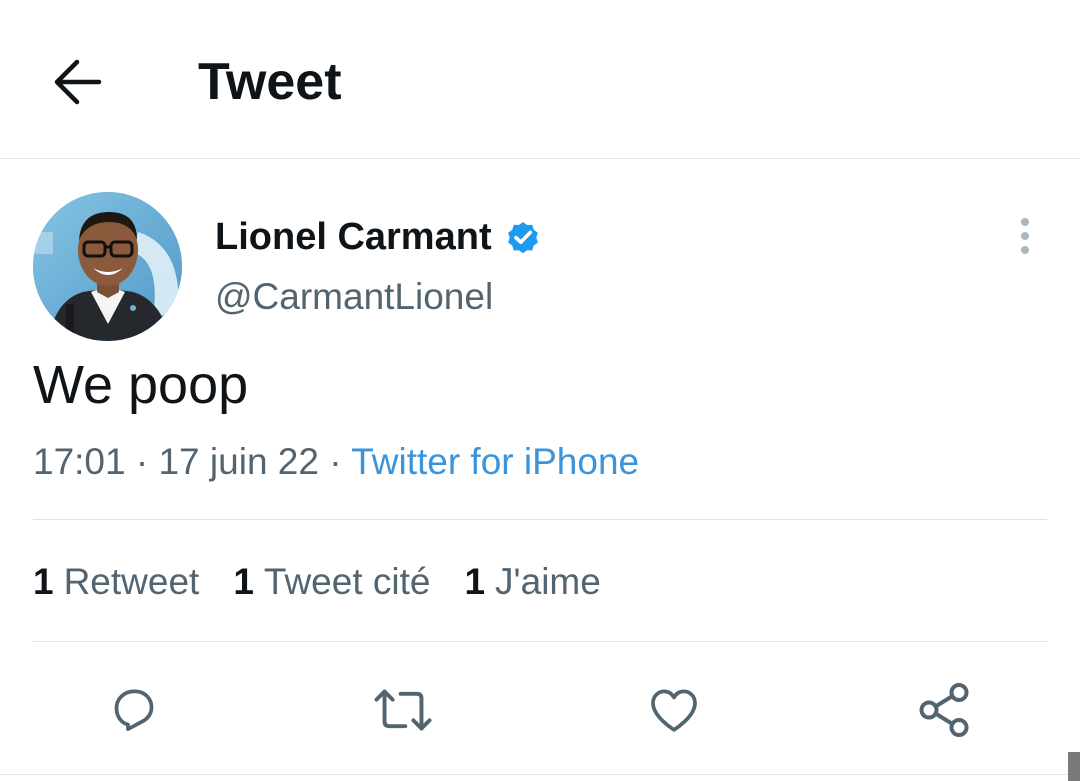 Image resolution: width=1080 pixels, height=781 pixels. I want to click on reply-icon, so click(134, 710).